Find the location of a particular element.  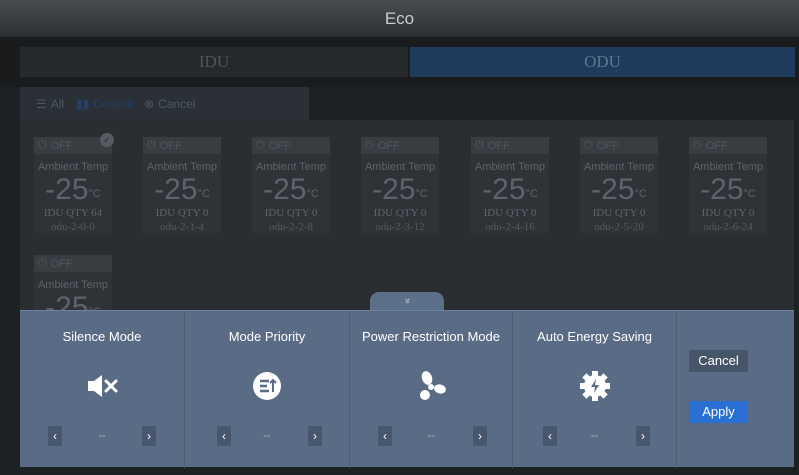

window-title: Eco is located at coordinates (399, 18).